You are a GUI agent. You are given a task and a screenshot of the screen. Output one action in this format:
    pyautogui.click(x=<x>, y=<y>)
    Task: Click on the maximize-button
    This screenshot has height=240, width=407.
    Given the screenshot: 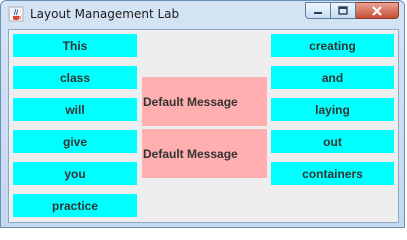 What is the action you would take?
    pyautogui.click(x=343, y=10)
    